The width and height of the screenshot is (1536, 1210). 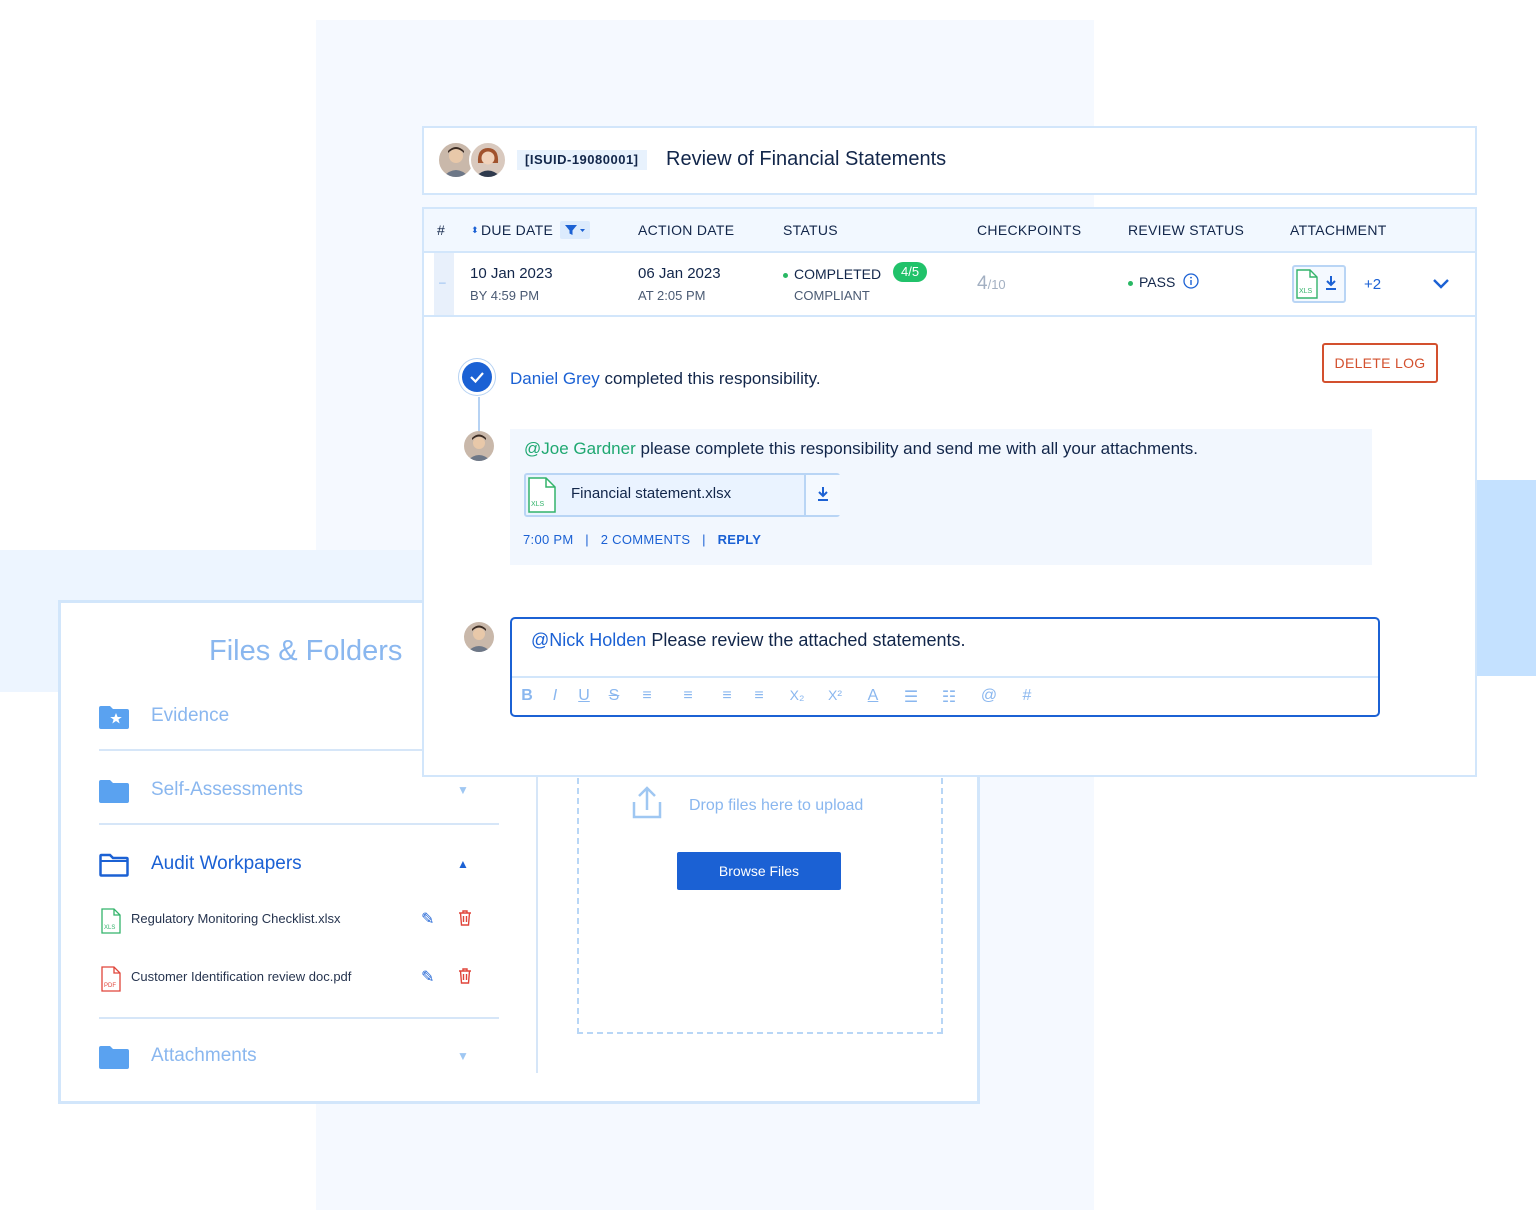 I want to click on checkpoints-total: /10, so click(x=996, y=284).